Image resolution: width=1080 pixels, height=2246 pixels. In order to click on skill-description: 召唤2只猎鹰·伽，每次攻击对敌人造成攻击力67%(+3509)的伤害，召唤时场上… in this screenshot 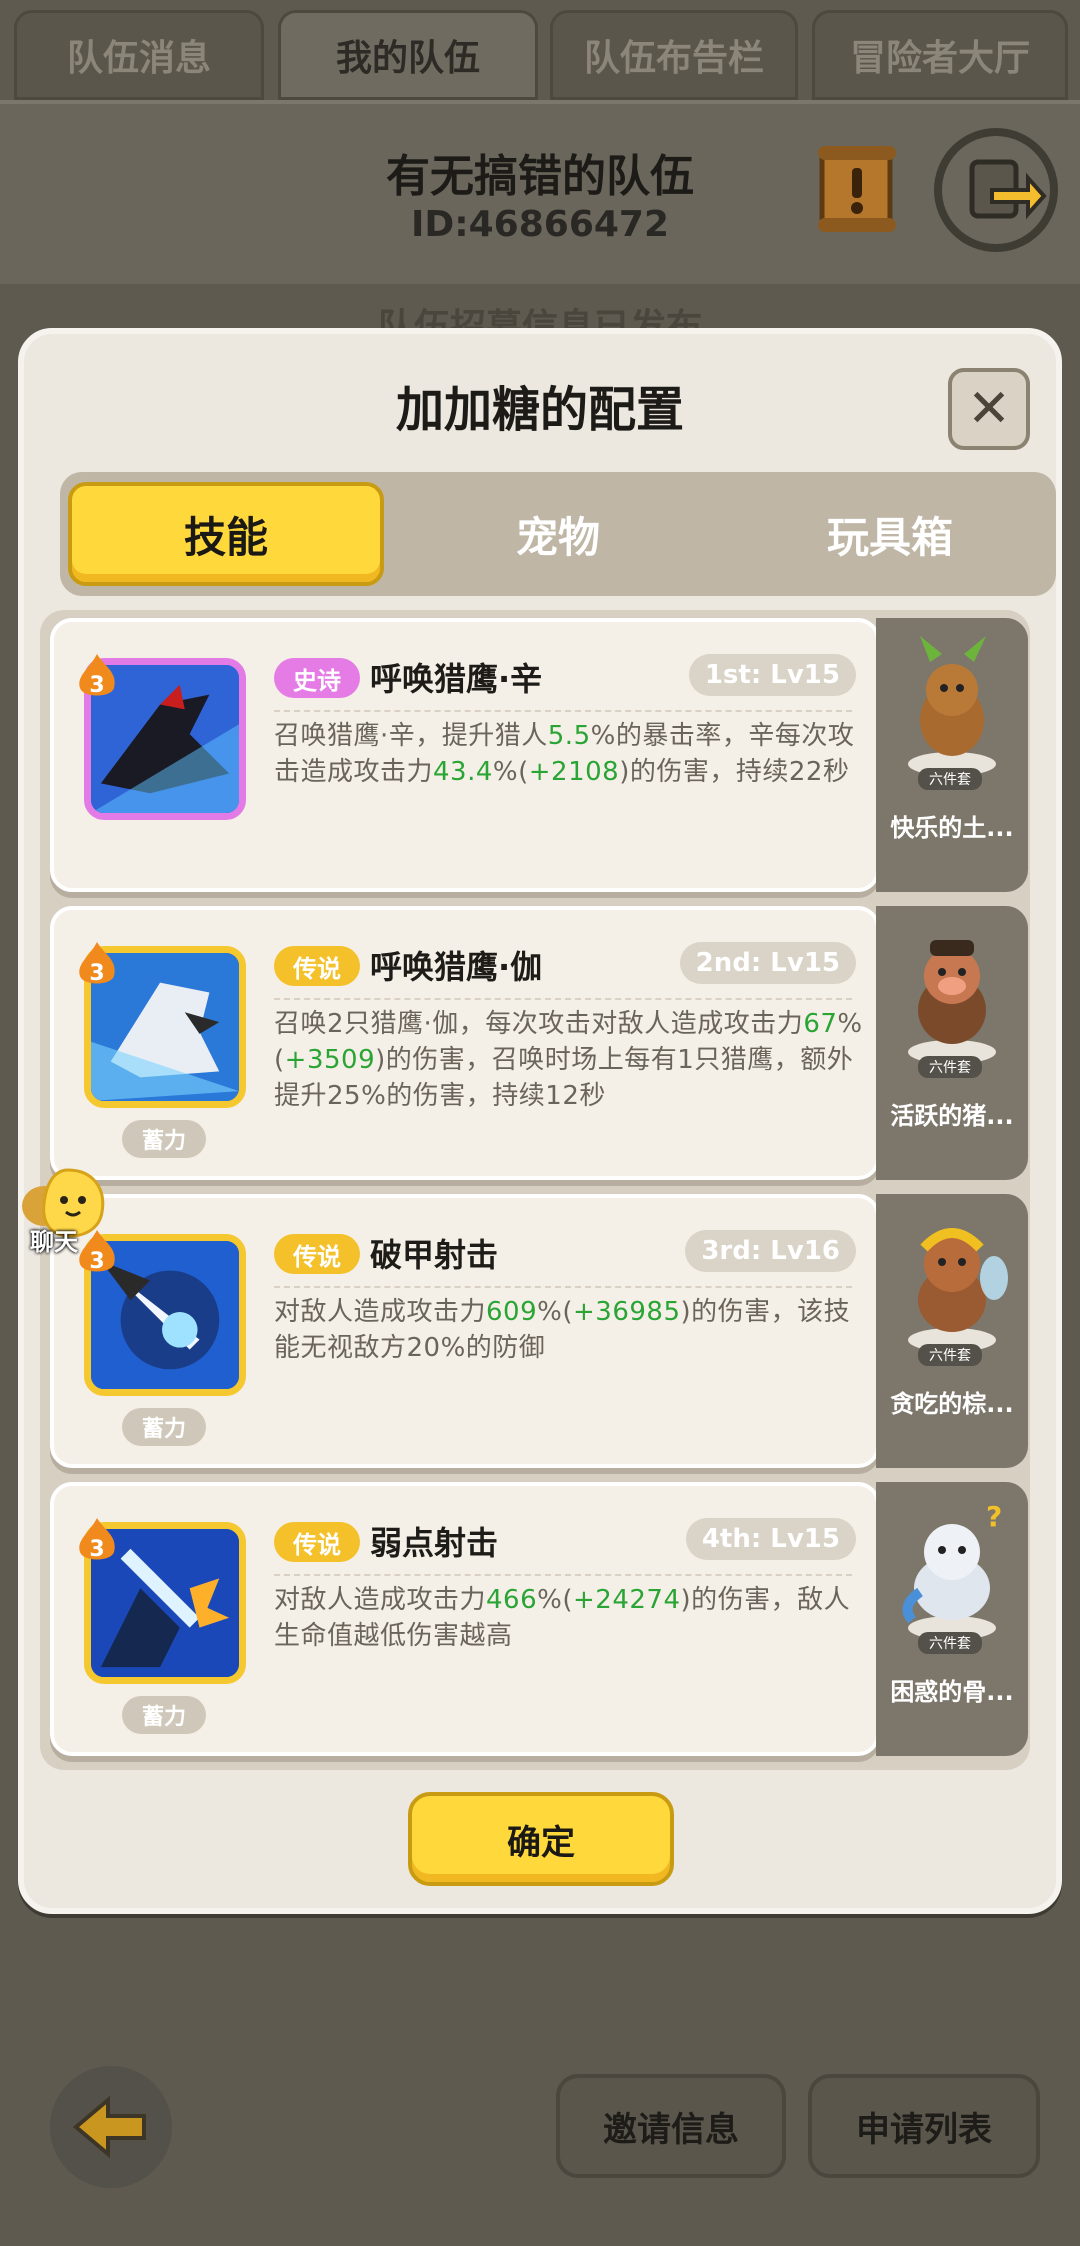, I will do `click(568, 1060)`.